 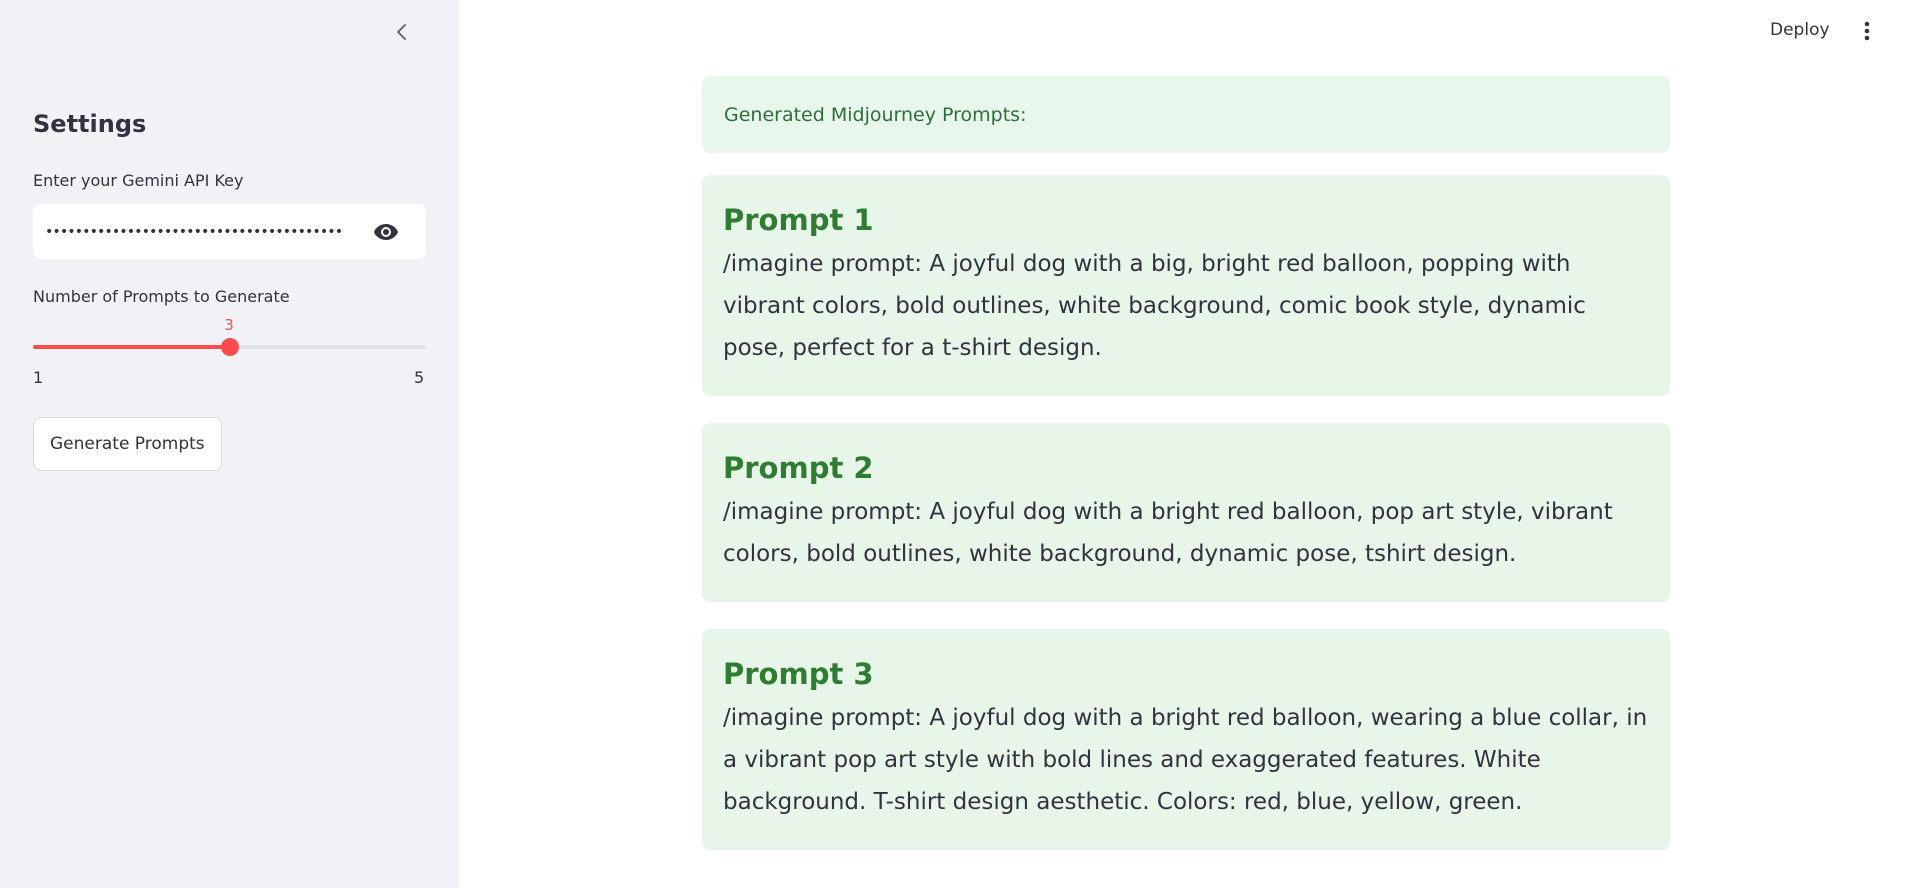 I want to click on api-key-input, so click(x=205, y=231).